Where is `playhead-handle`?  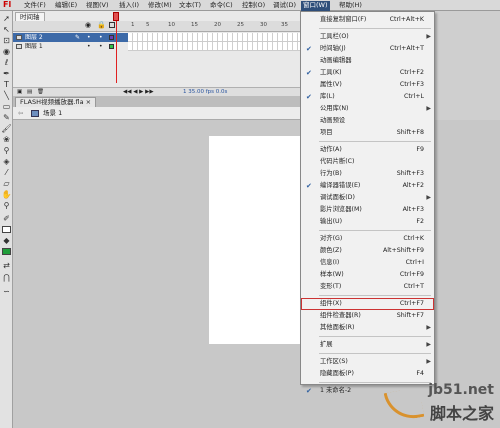 playhead-handle is located at coordinates (116, 16).